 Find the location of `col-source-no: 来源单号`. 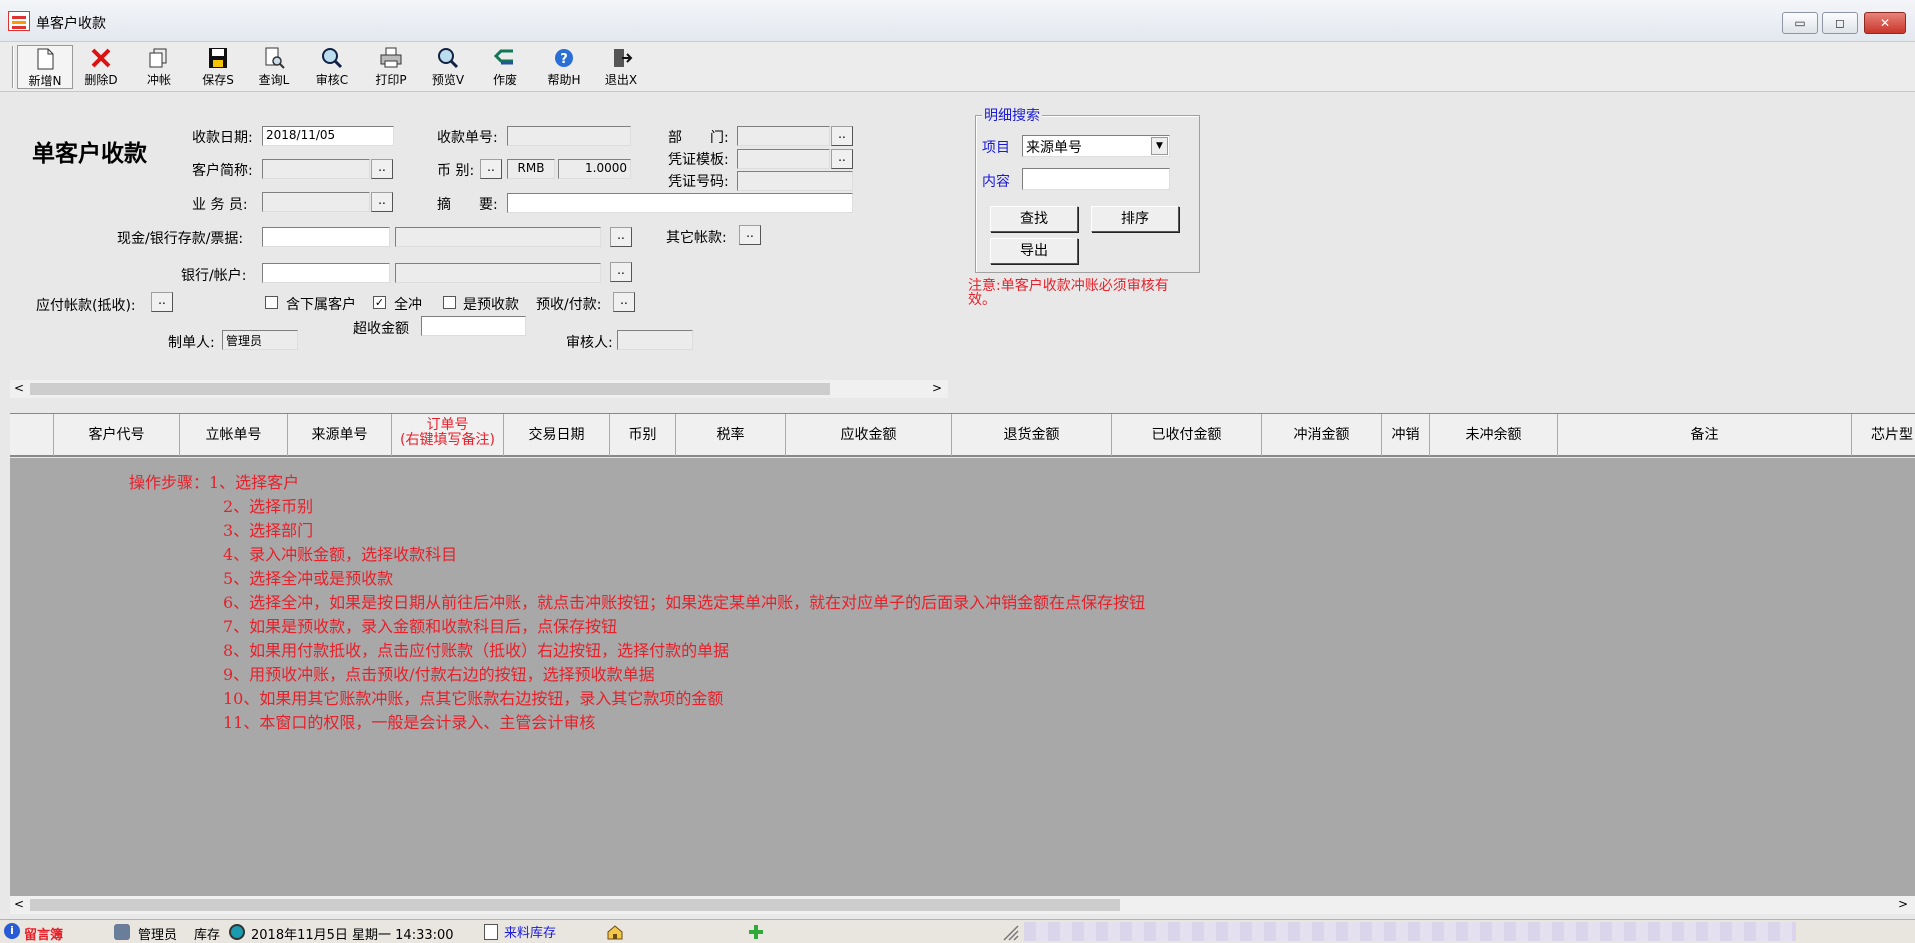

col-source-no: 来源单号 is located at coordinates (340, 435).